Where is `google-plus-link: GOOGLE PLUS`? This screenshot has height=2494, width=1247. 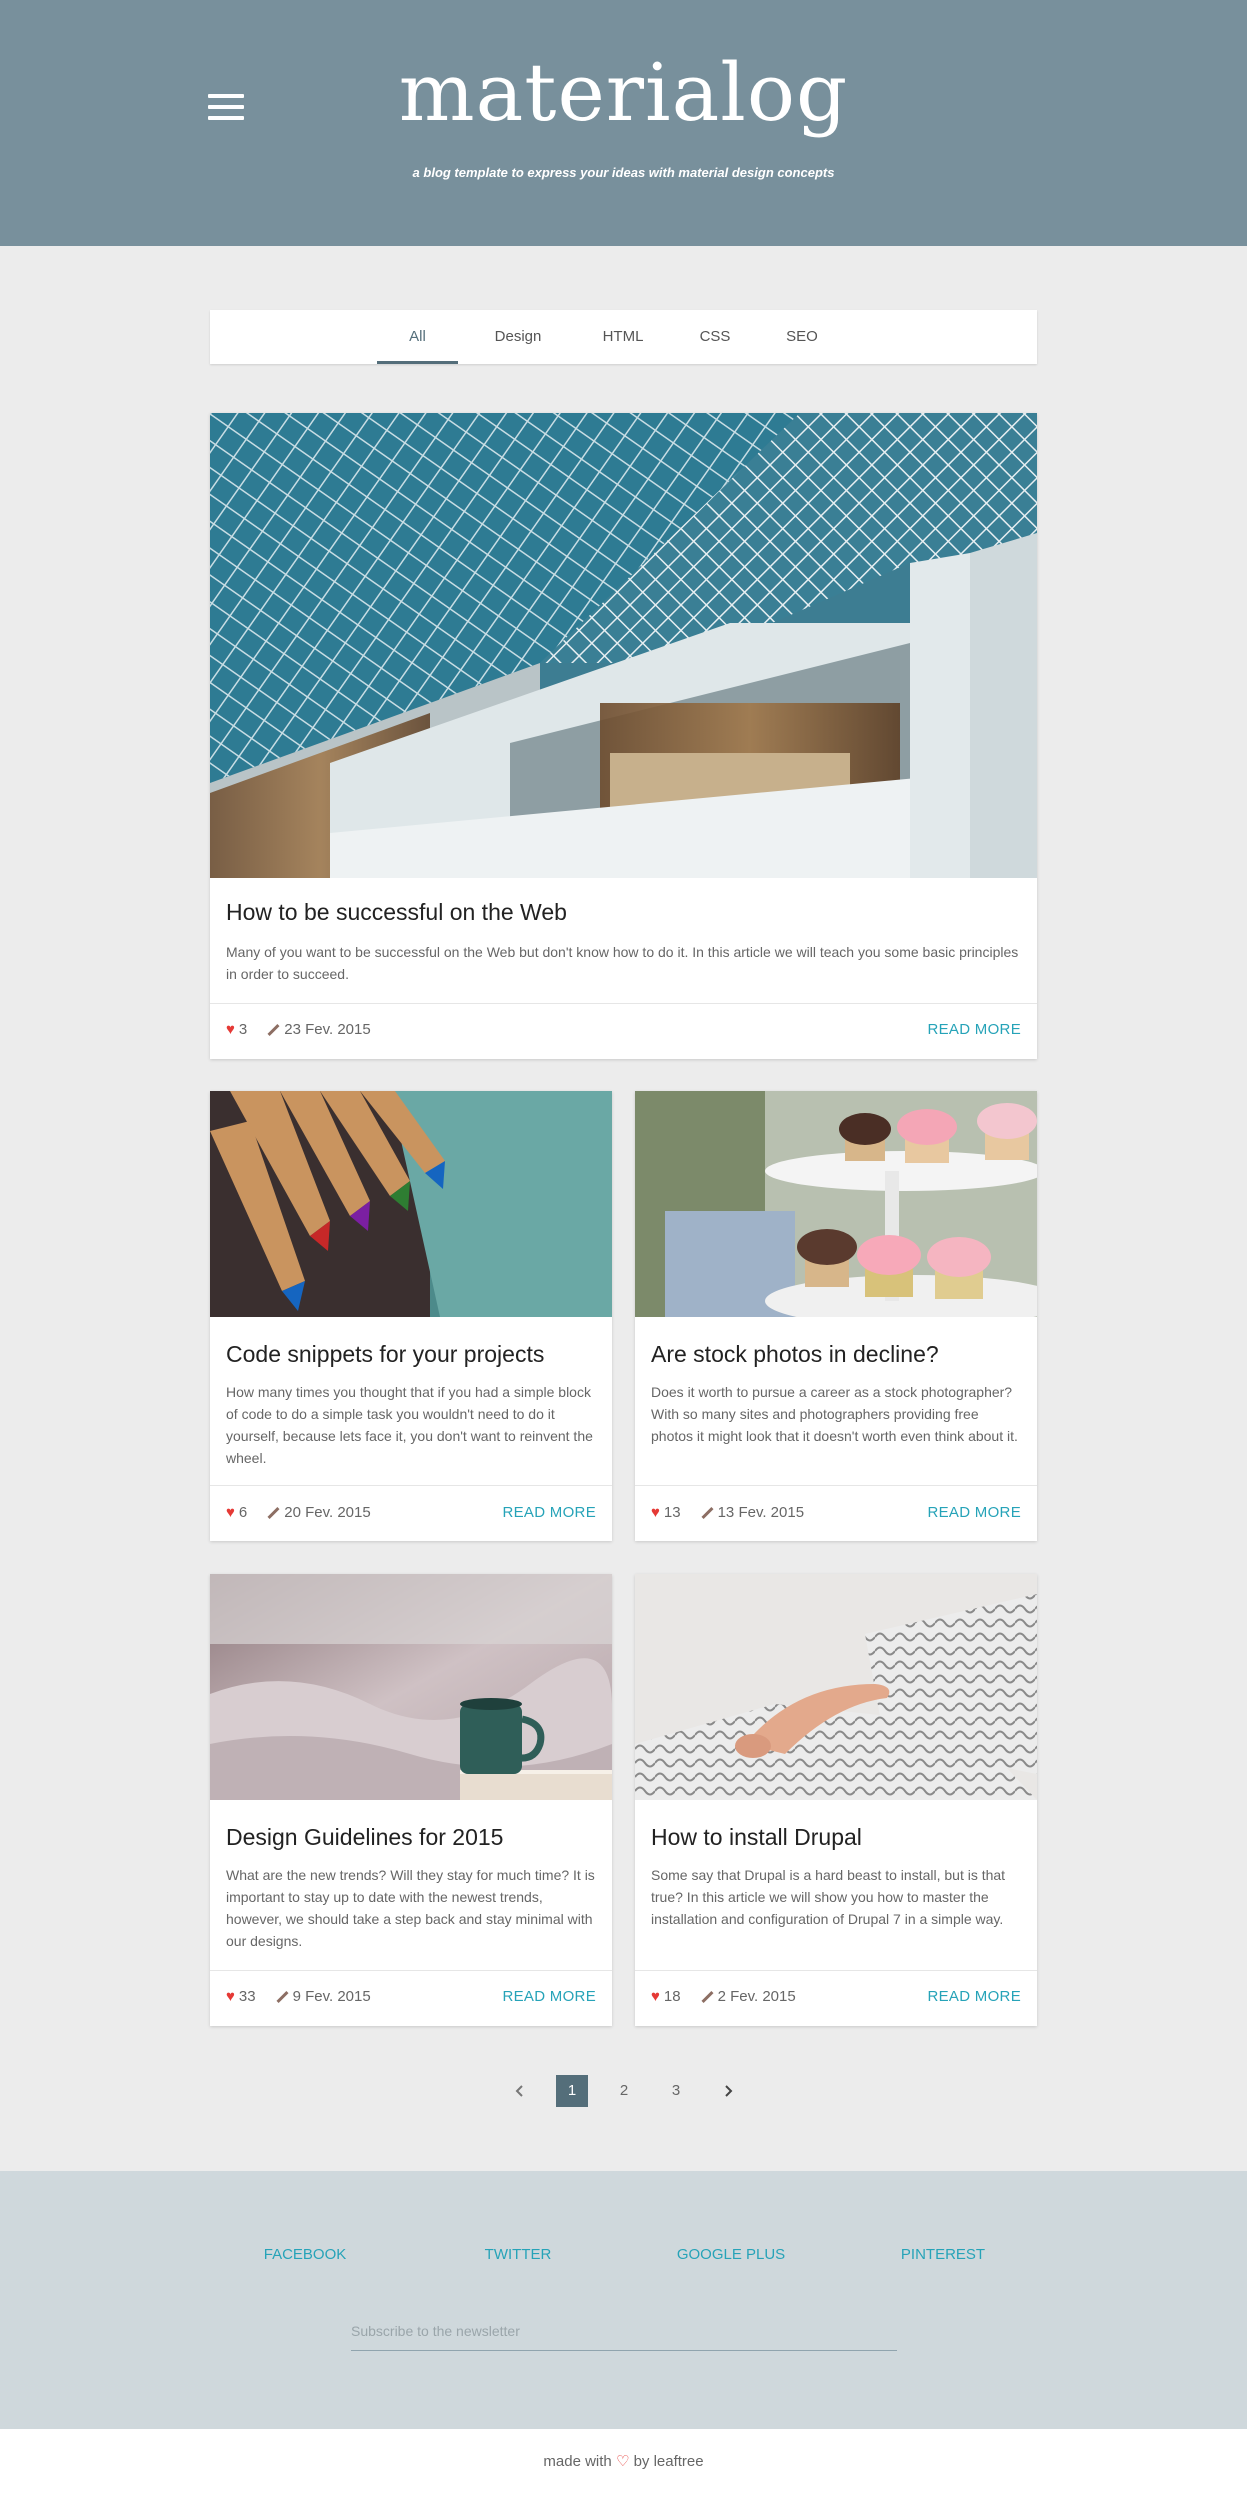
google-plus-link: GOOGLE PLUS is located at coordinates (731, 2254).